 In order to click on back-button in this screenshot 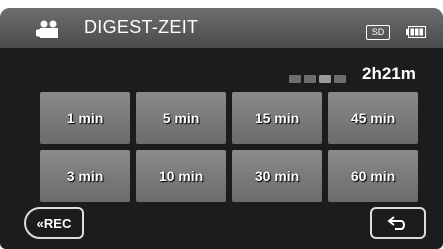, I will do `click(398, 223)`.